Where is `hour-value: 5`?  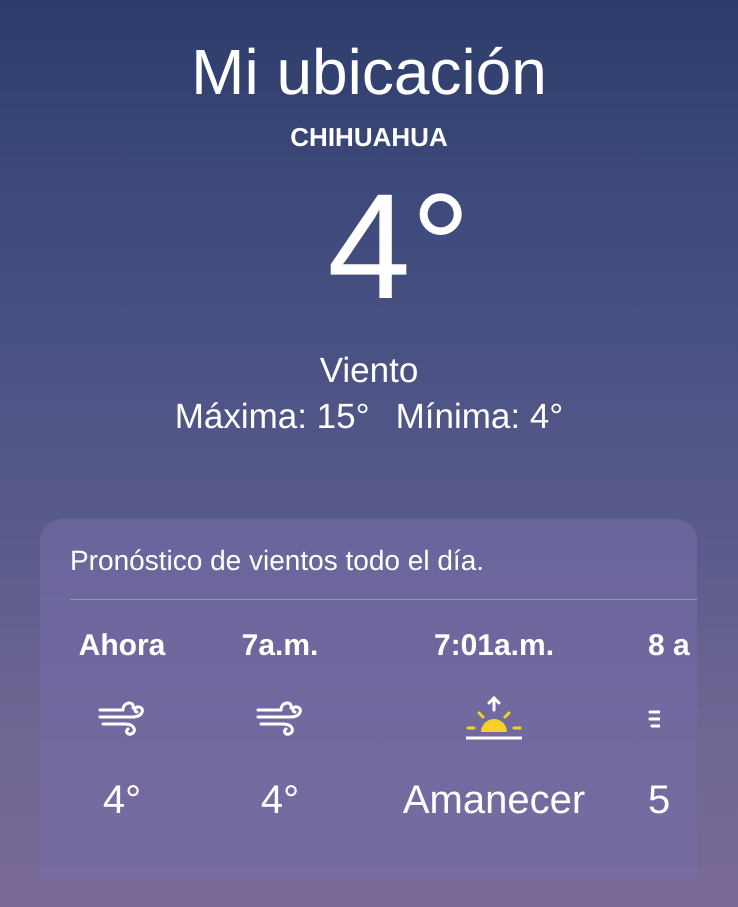
hour-value: 5 is located at coordinates (659, 800).